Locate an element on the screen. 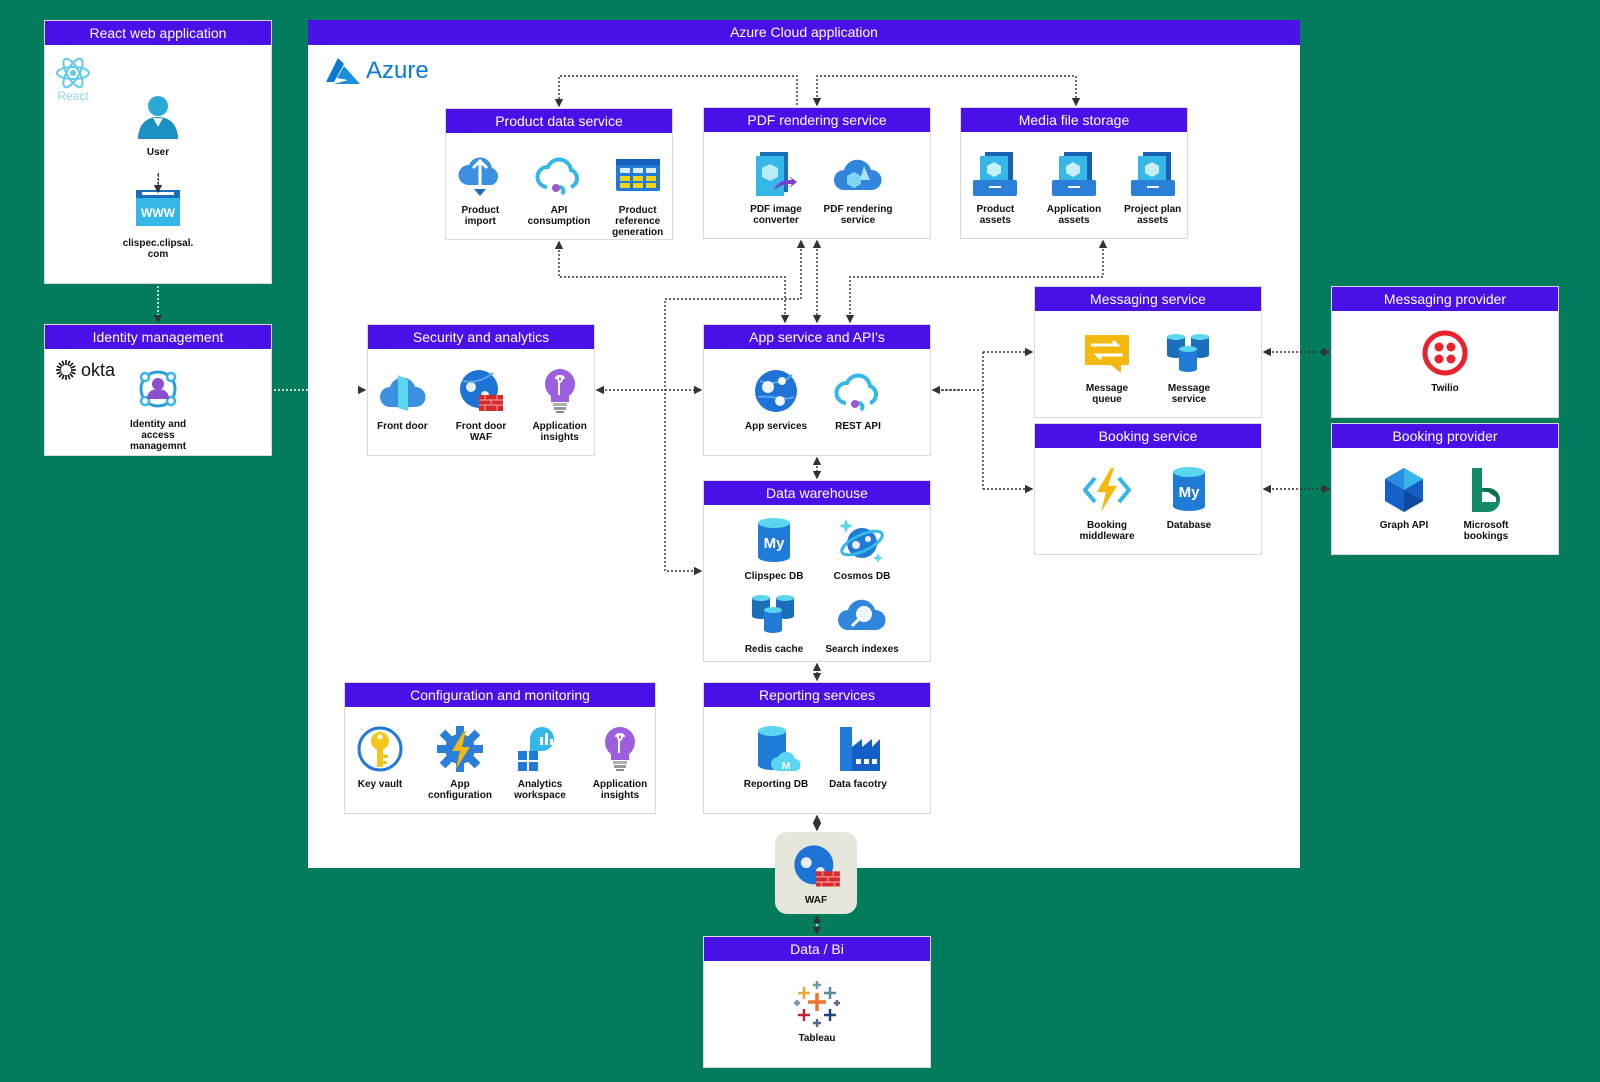  service-item: Product assets is located at coordinates (995, 188).